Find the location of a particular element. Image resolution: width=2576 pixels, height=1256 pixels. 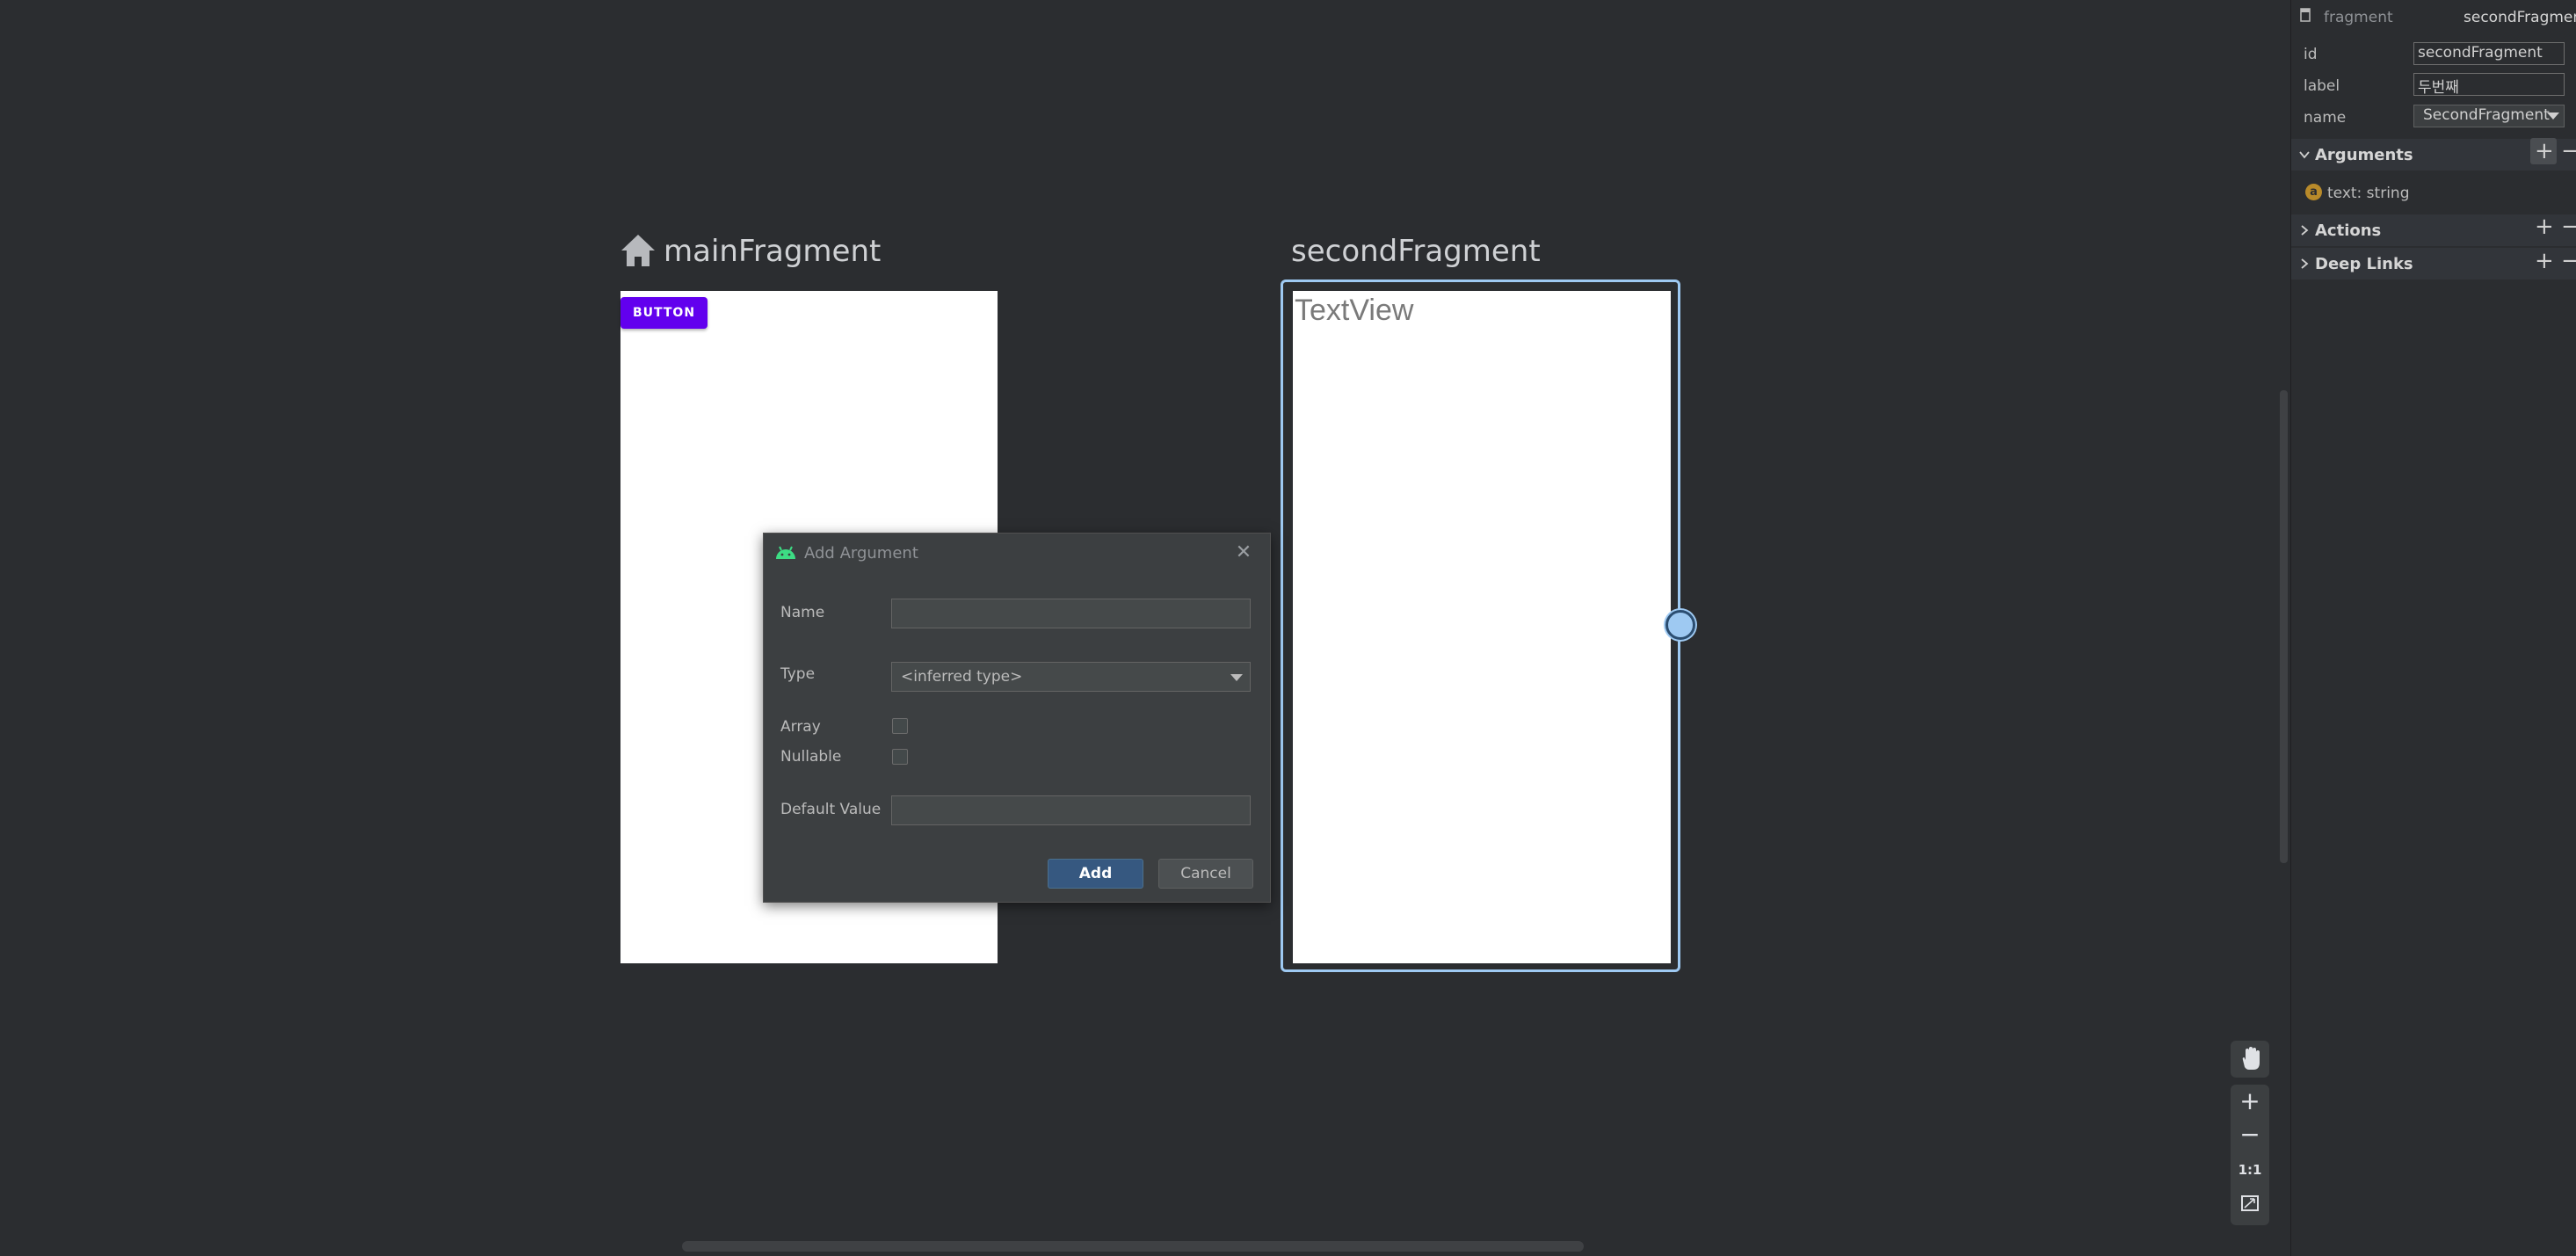

deep-links-section-title: Deep Links is located at coordinates (2364, 264).